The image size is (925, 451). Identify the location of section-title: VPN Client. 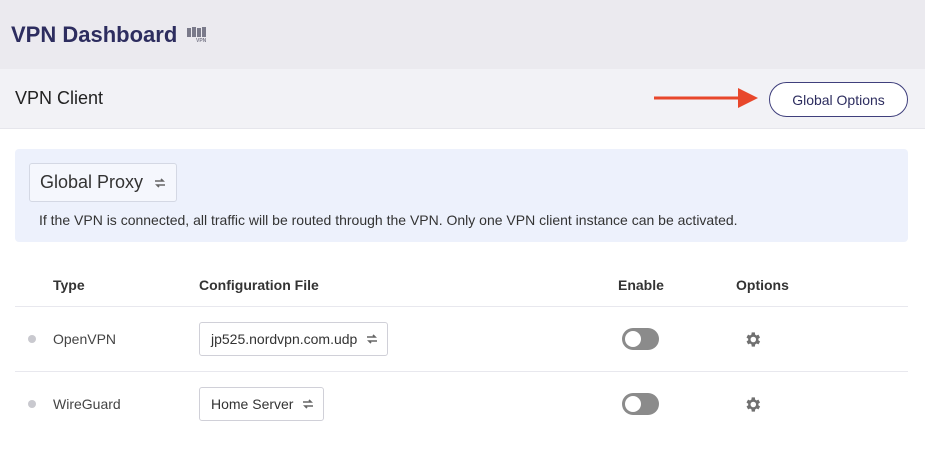
(59, 98).